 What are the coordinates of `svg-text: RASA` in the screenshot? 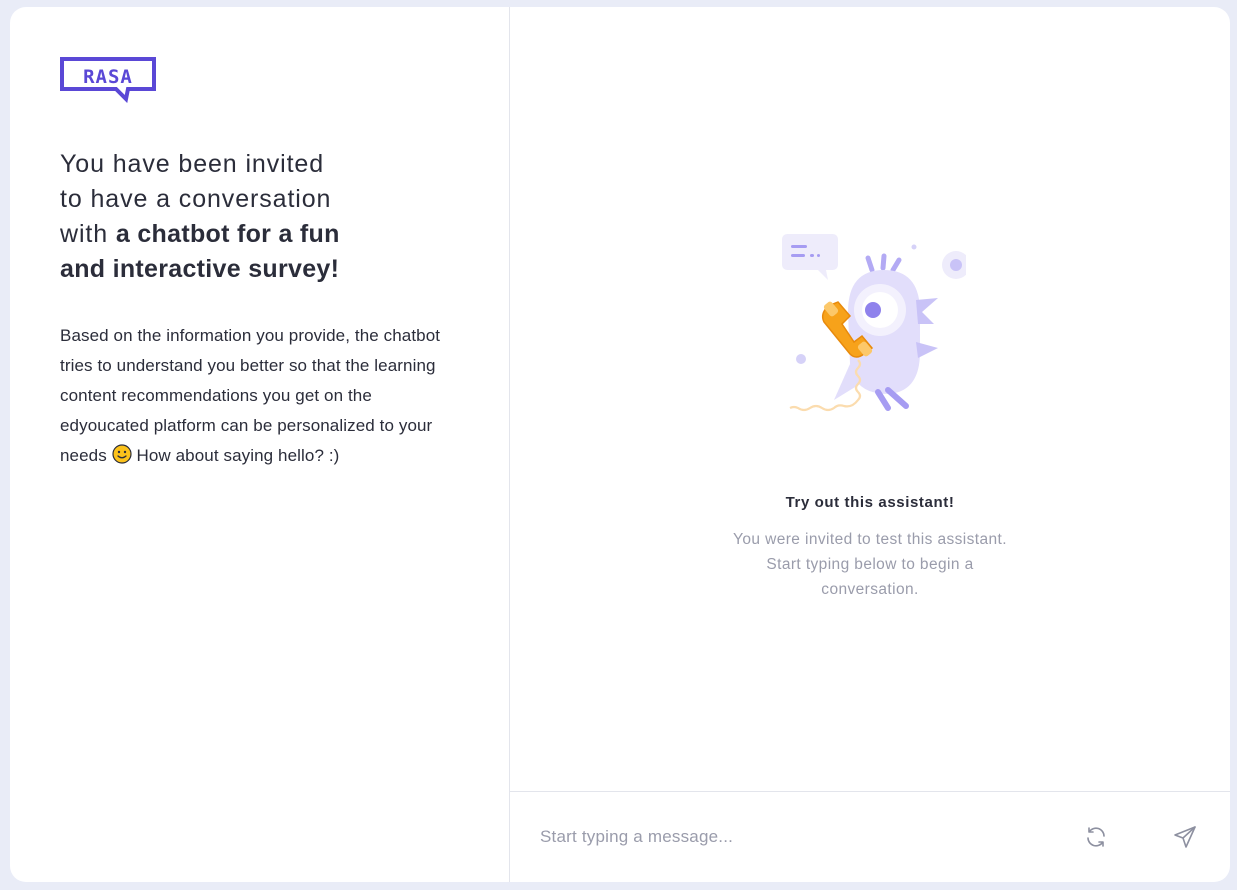 It's located at (108, 77).